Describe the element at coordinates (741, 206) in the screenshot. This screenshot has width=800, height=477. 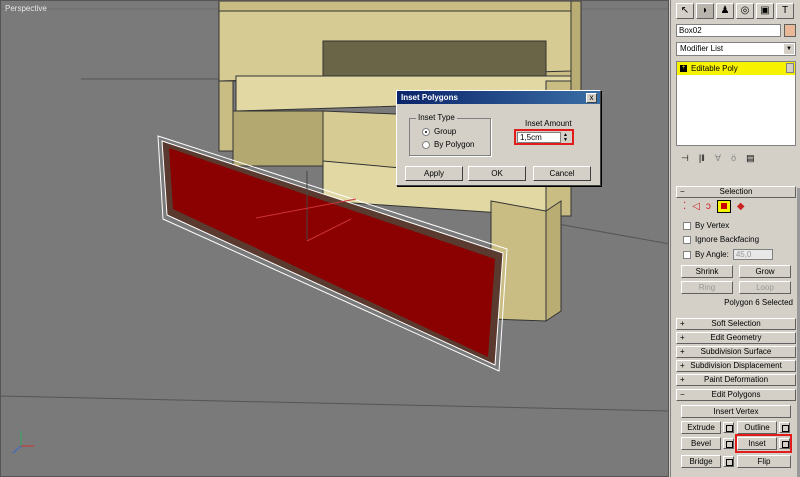
I see `element-icon: ◆` at that location.